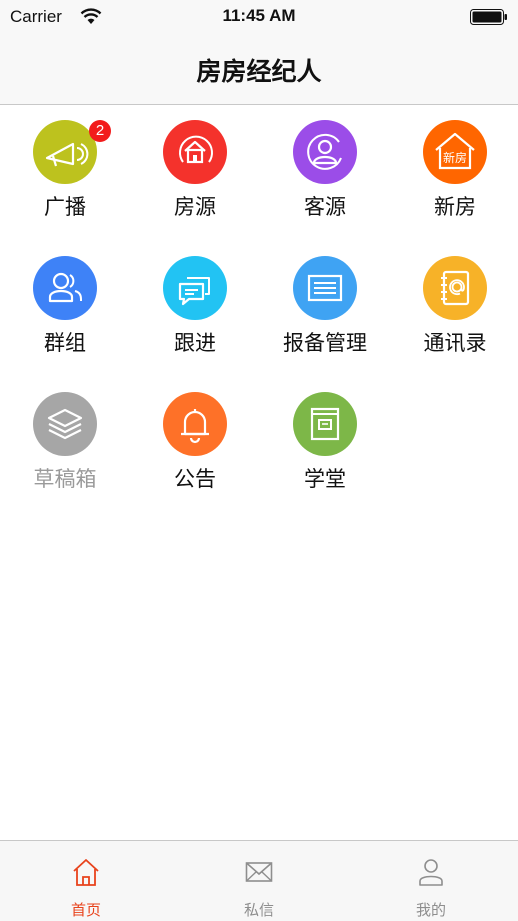 This screenshot has width=518, height=921. I want to click on tab-label: 首页, so click(85, 910).